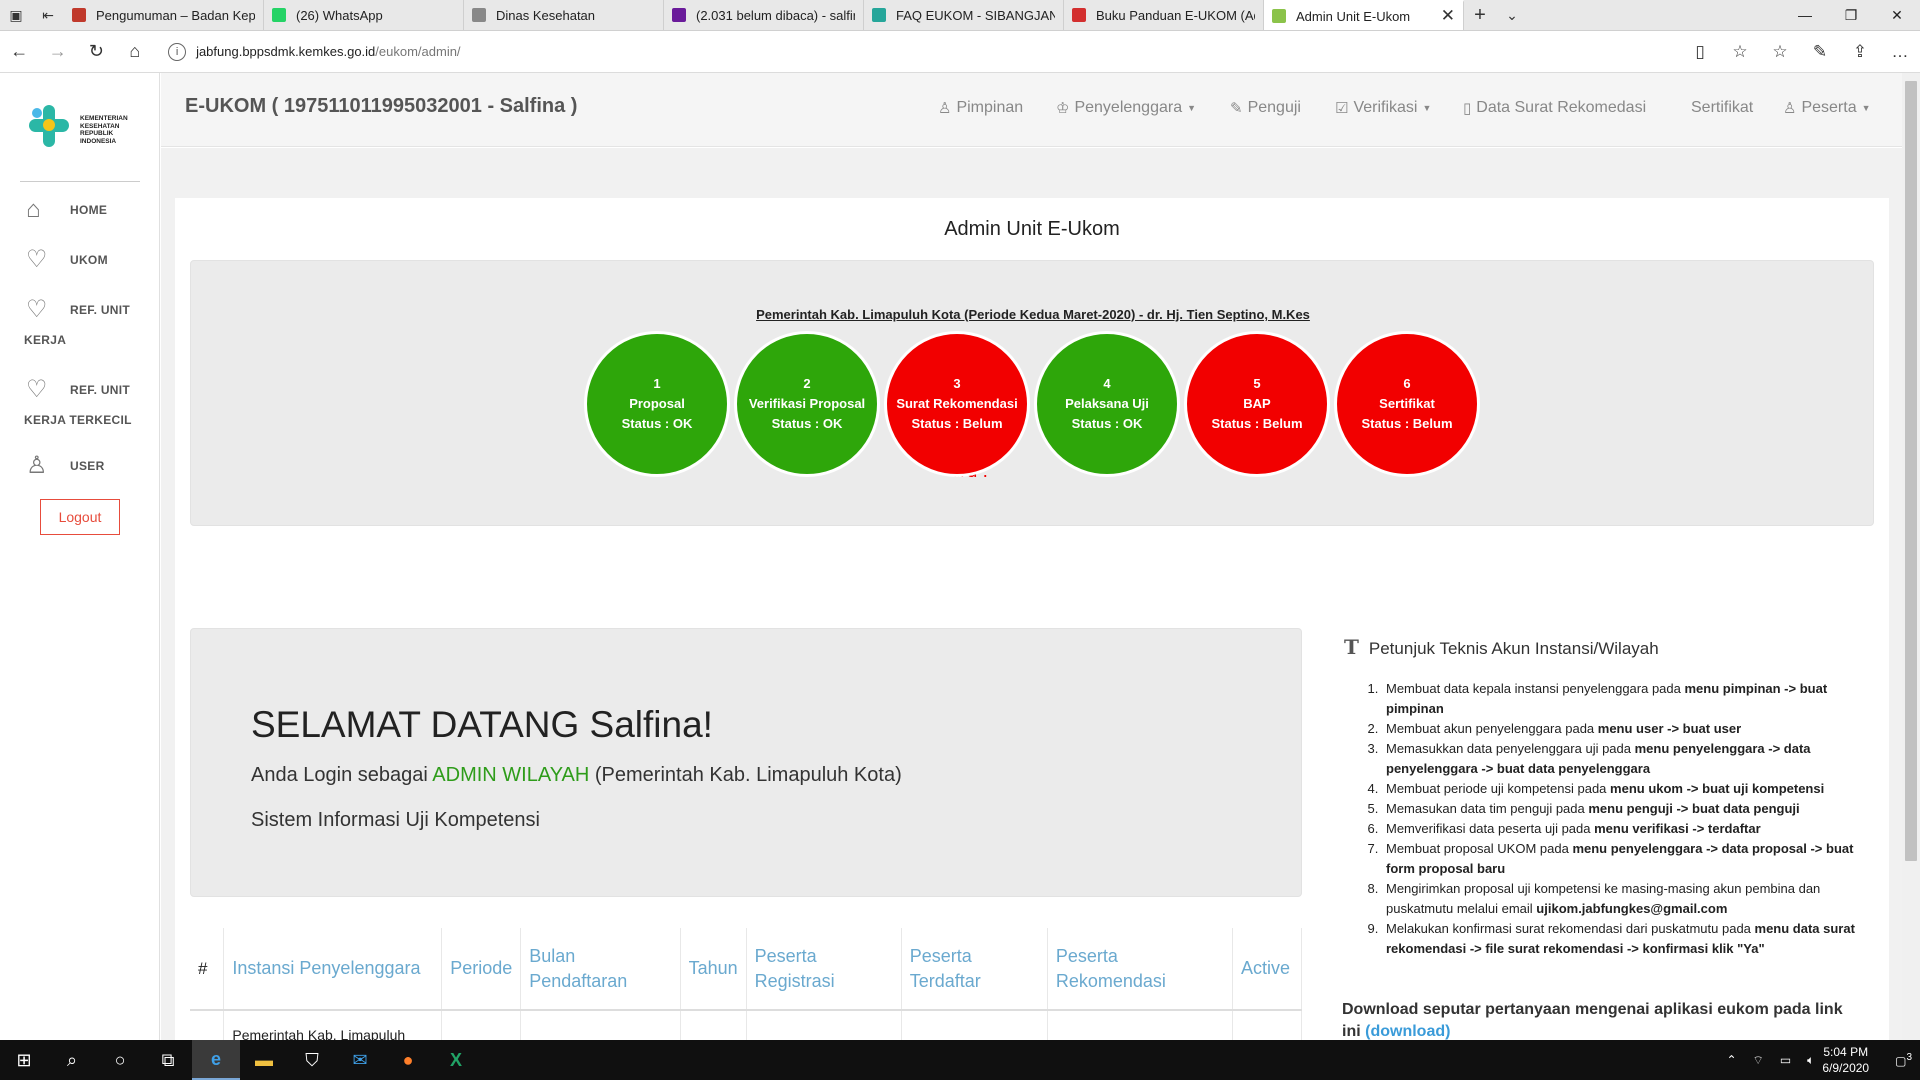 The height and width of the screenshot is (1080, 1920). I want to click on table-header: Peserta Terdaftar, so click(974, 969).